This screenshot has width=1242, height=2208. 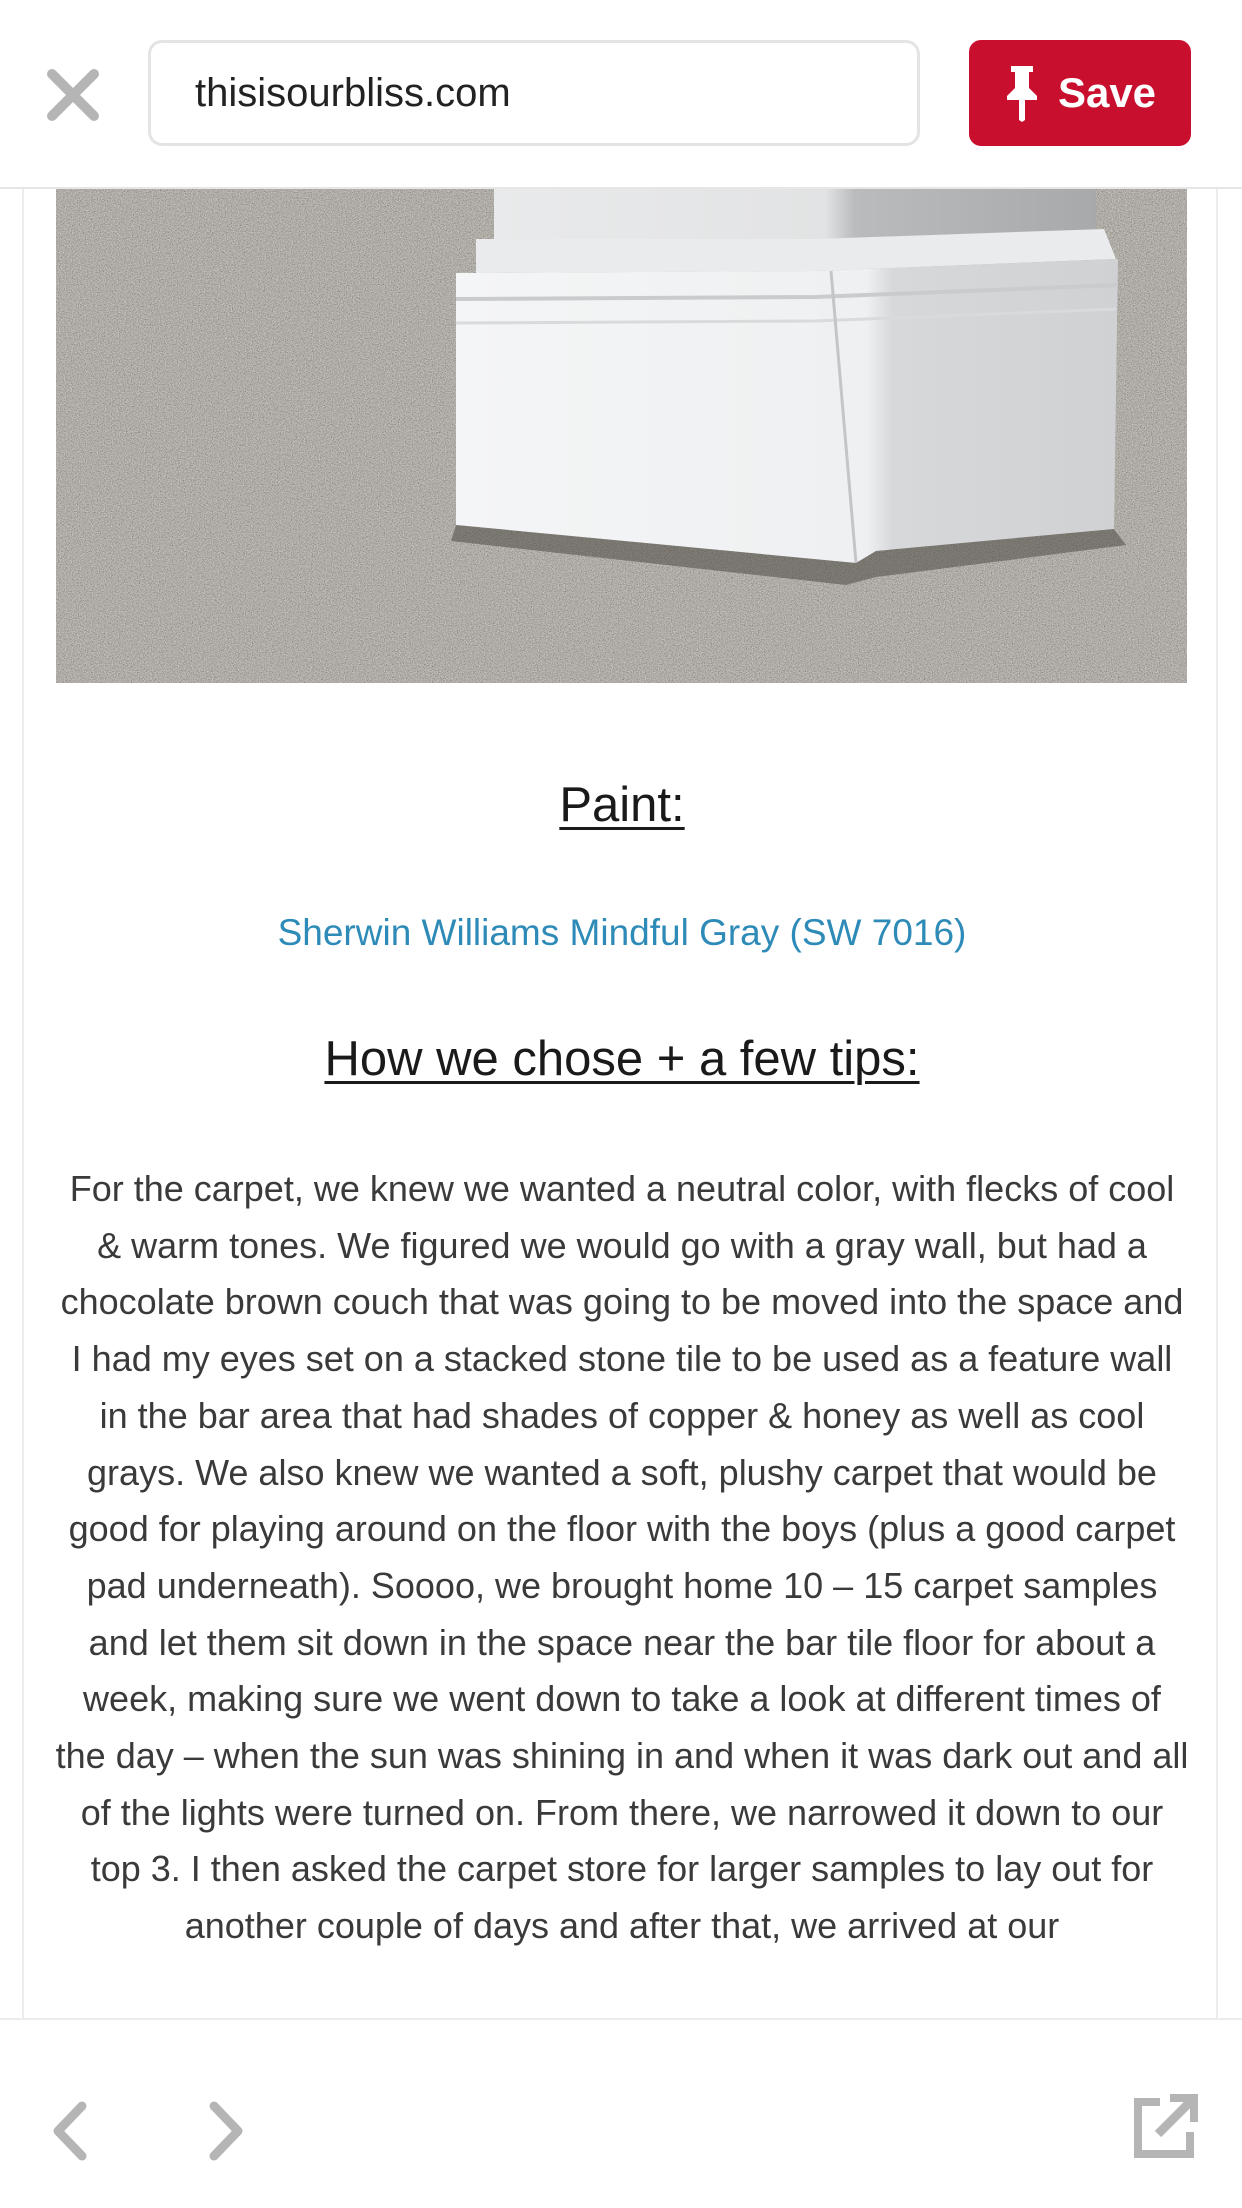 What do you see at coordinates (225, 2131) in the screenshot?
I see `chevron-right-icon` at bounding box center [225, 2131].